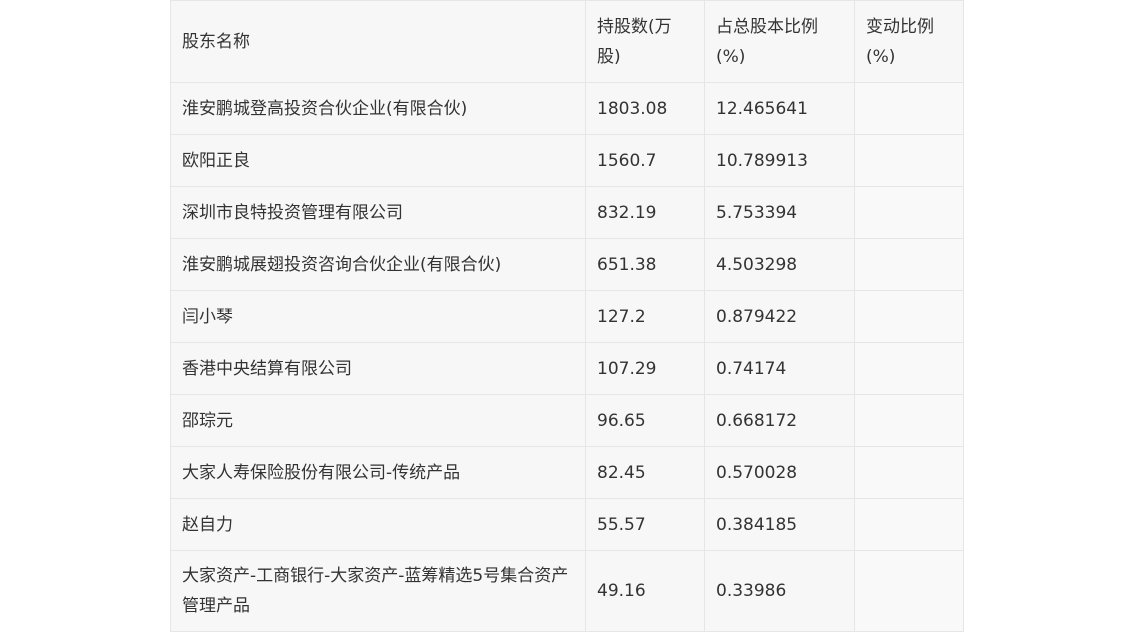 The width and height of the screenshot is (1134, 632). Describe the element at coordinates (779, 108) in the screenshot. I see `cell-ratio: 12.465641` at that location.